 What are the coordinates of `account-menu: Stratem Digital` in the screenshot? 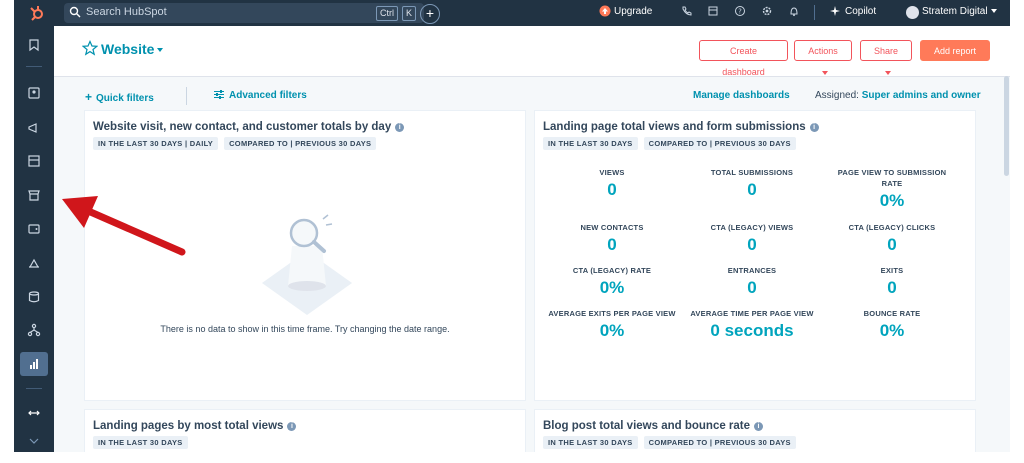 It's located at (959, 11).